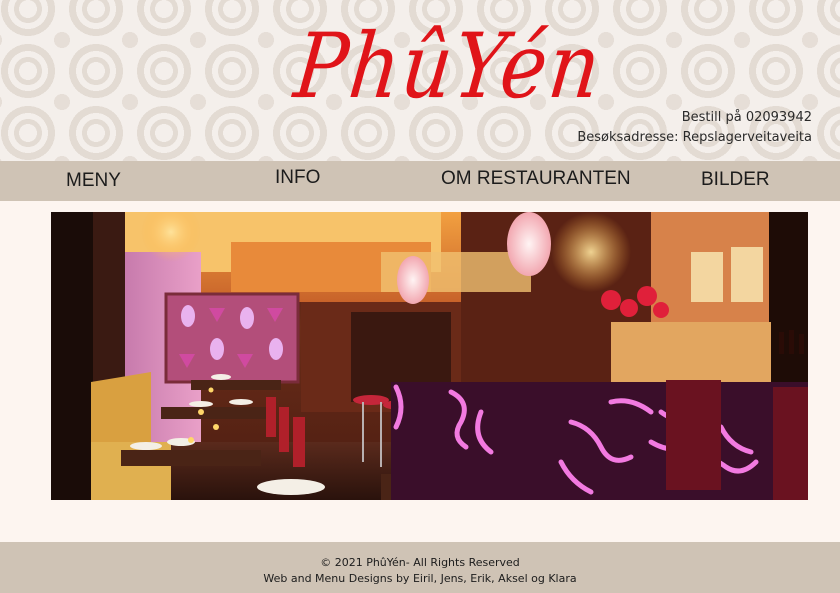 The width and height of the screenshot is (840, 593). I want to click on site-logo: PhûYén, so click(448, 67).